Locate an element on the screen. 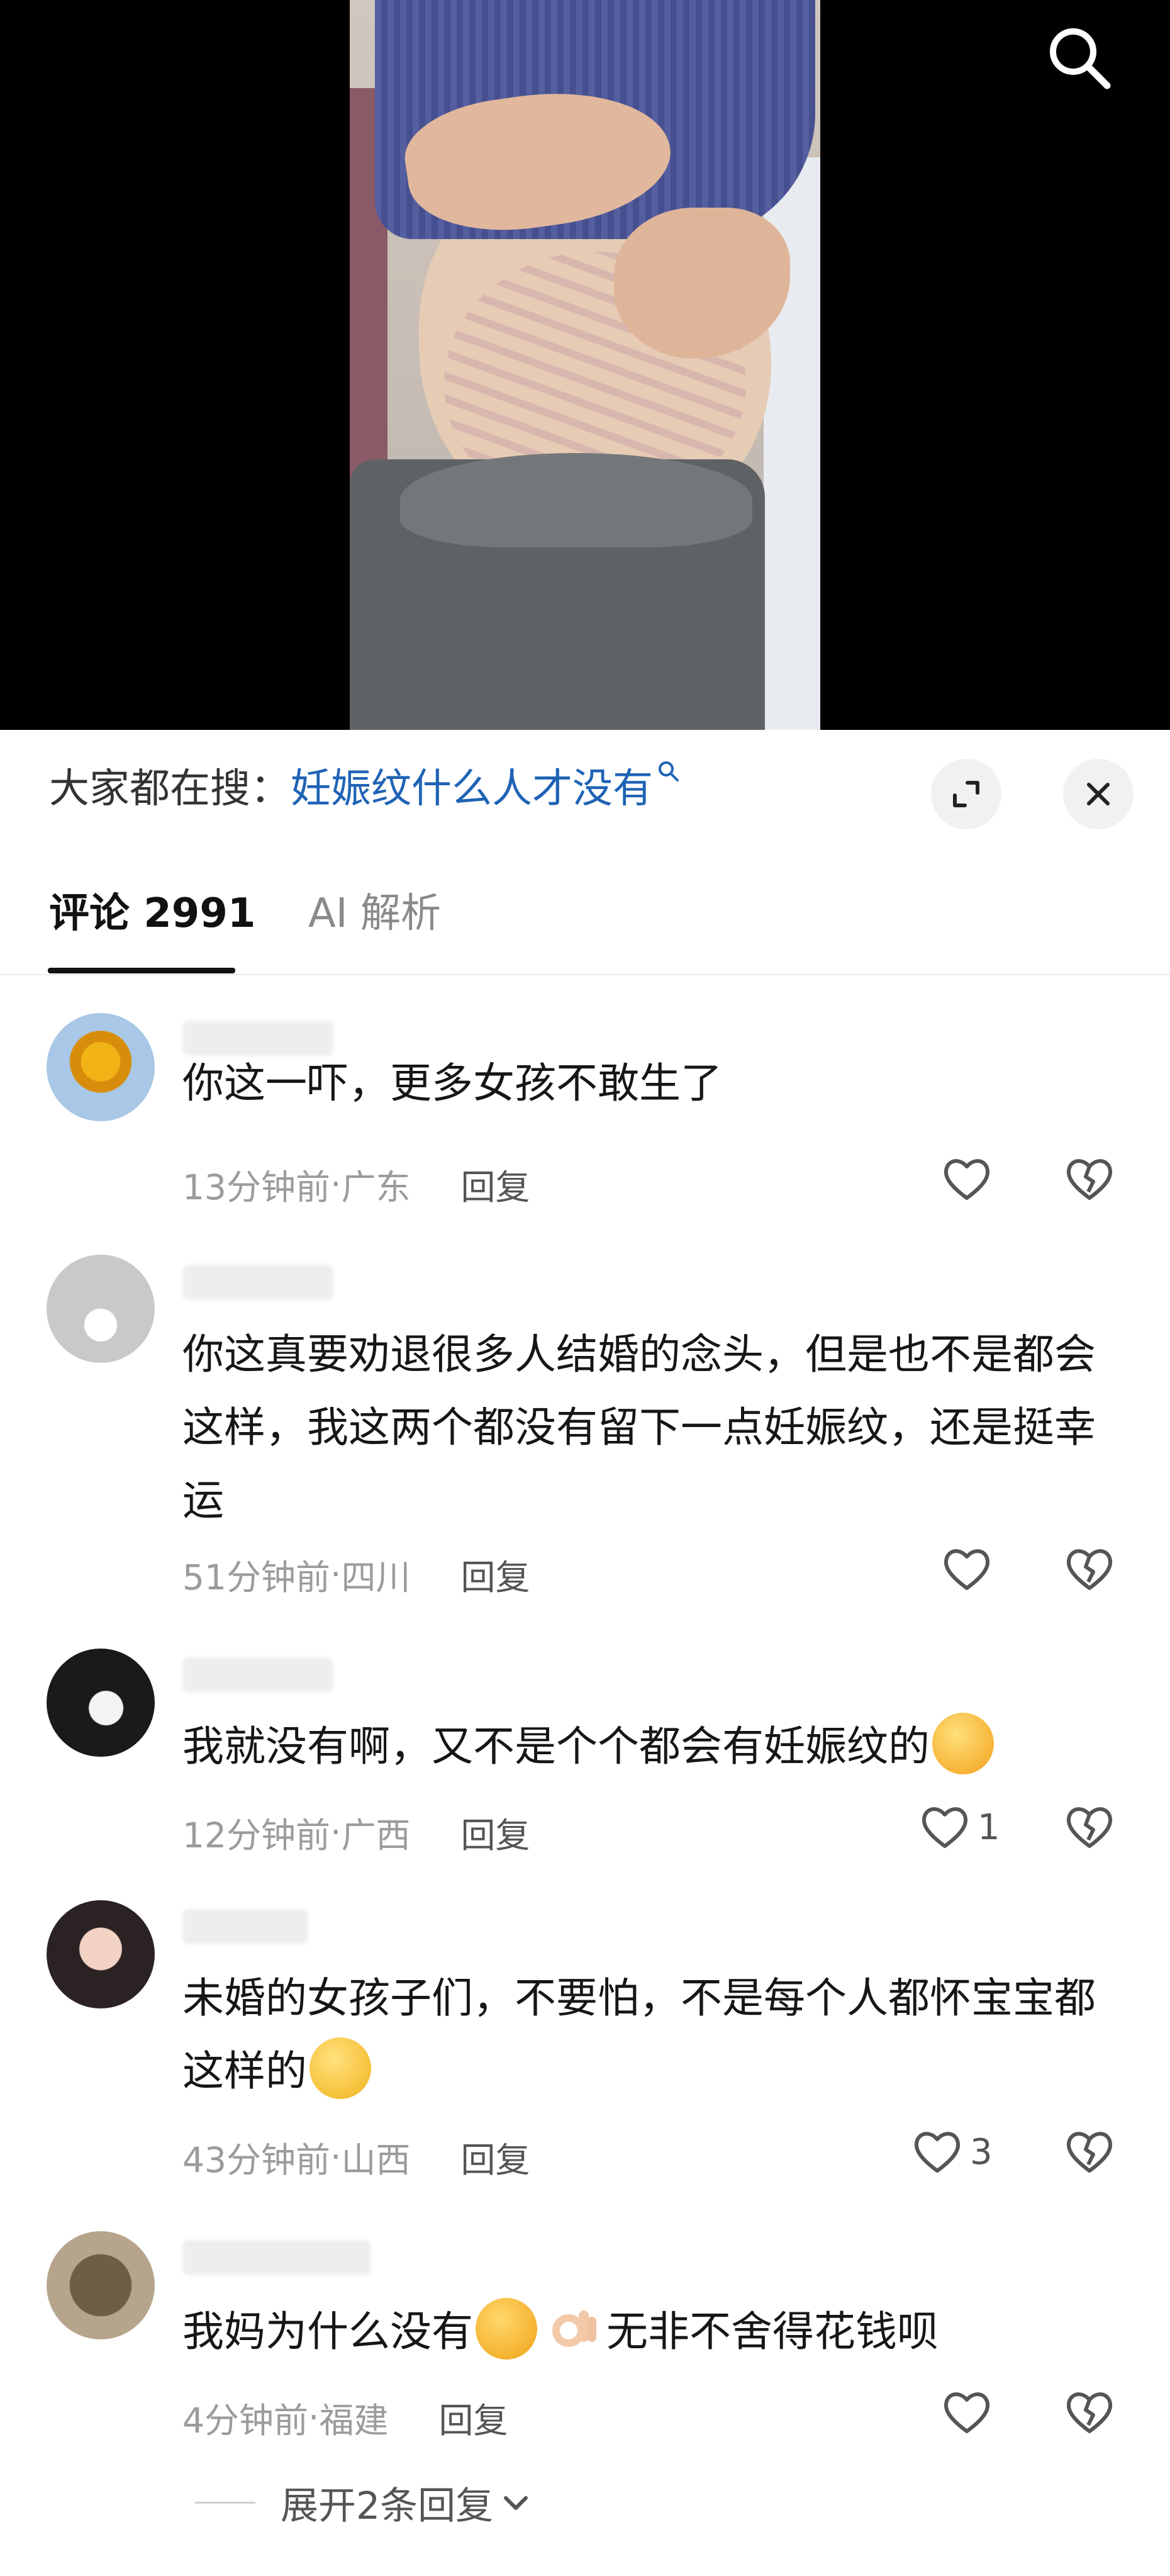  like-count: 1 is located at coordinates (989, 1827).